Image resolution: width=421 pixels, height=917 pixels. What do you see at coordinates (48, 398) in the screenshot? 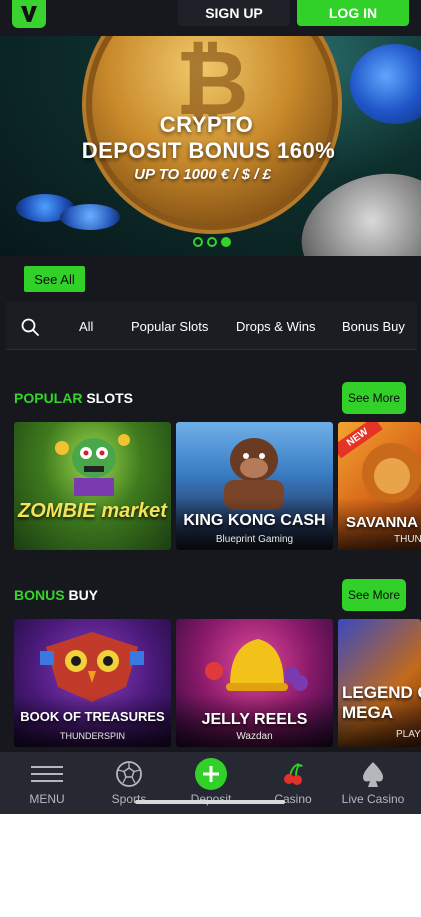
I see `heading-accent: POPULAR` at bounding box center [48, 398].